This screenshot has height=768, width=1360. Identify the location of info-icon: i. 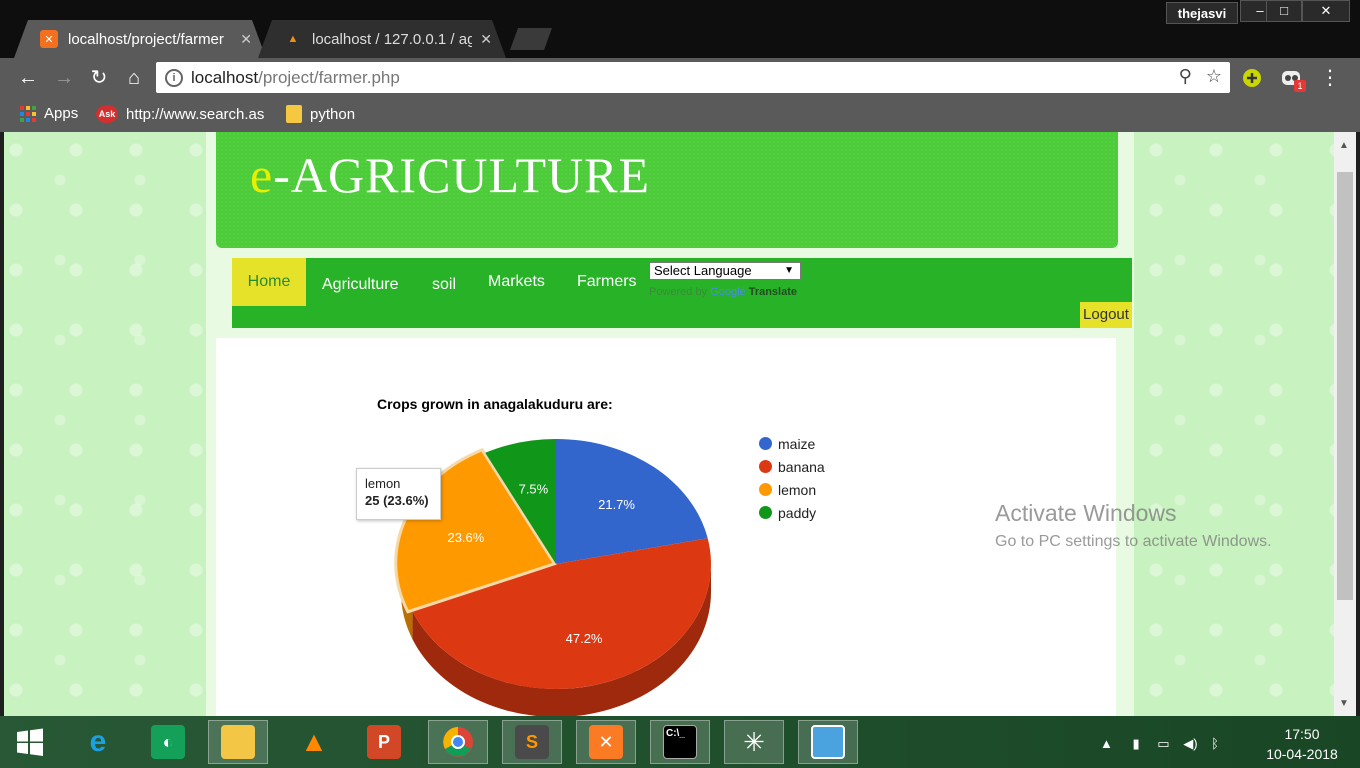
(174, 77).